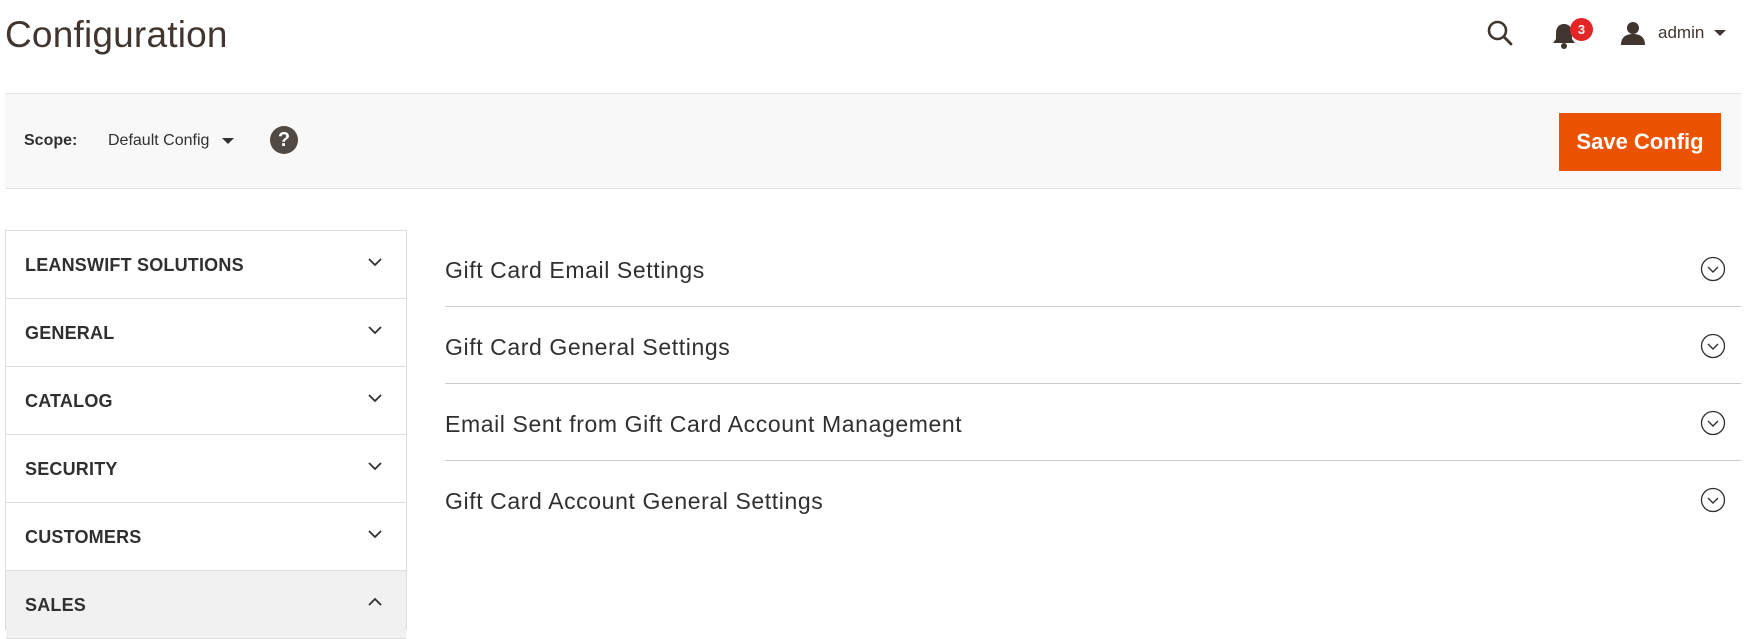 The height and width of the screenshot is (639, 1755). I want to click on user-name: admin, so click(1681, 32).